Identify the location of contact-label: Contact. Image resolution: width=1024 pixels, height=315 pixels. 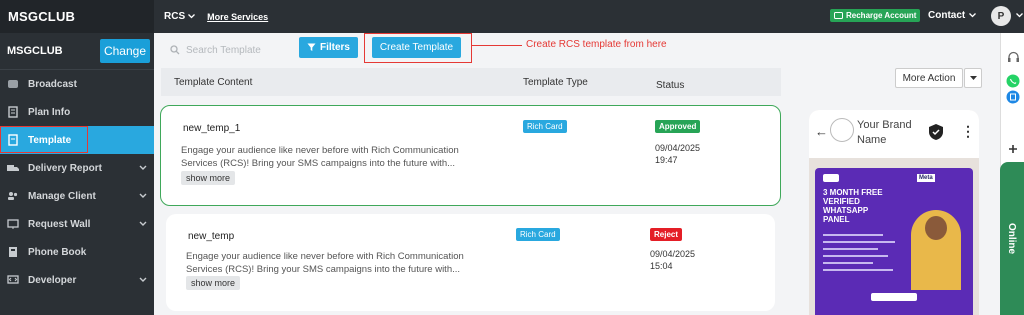
(947, 15).